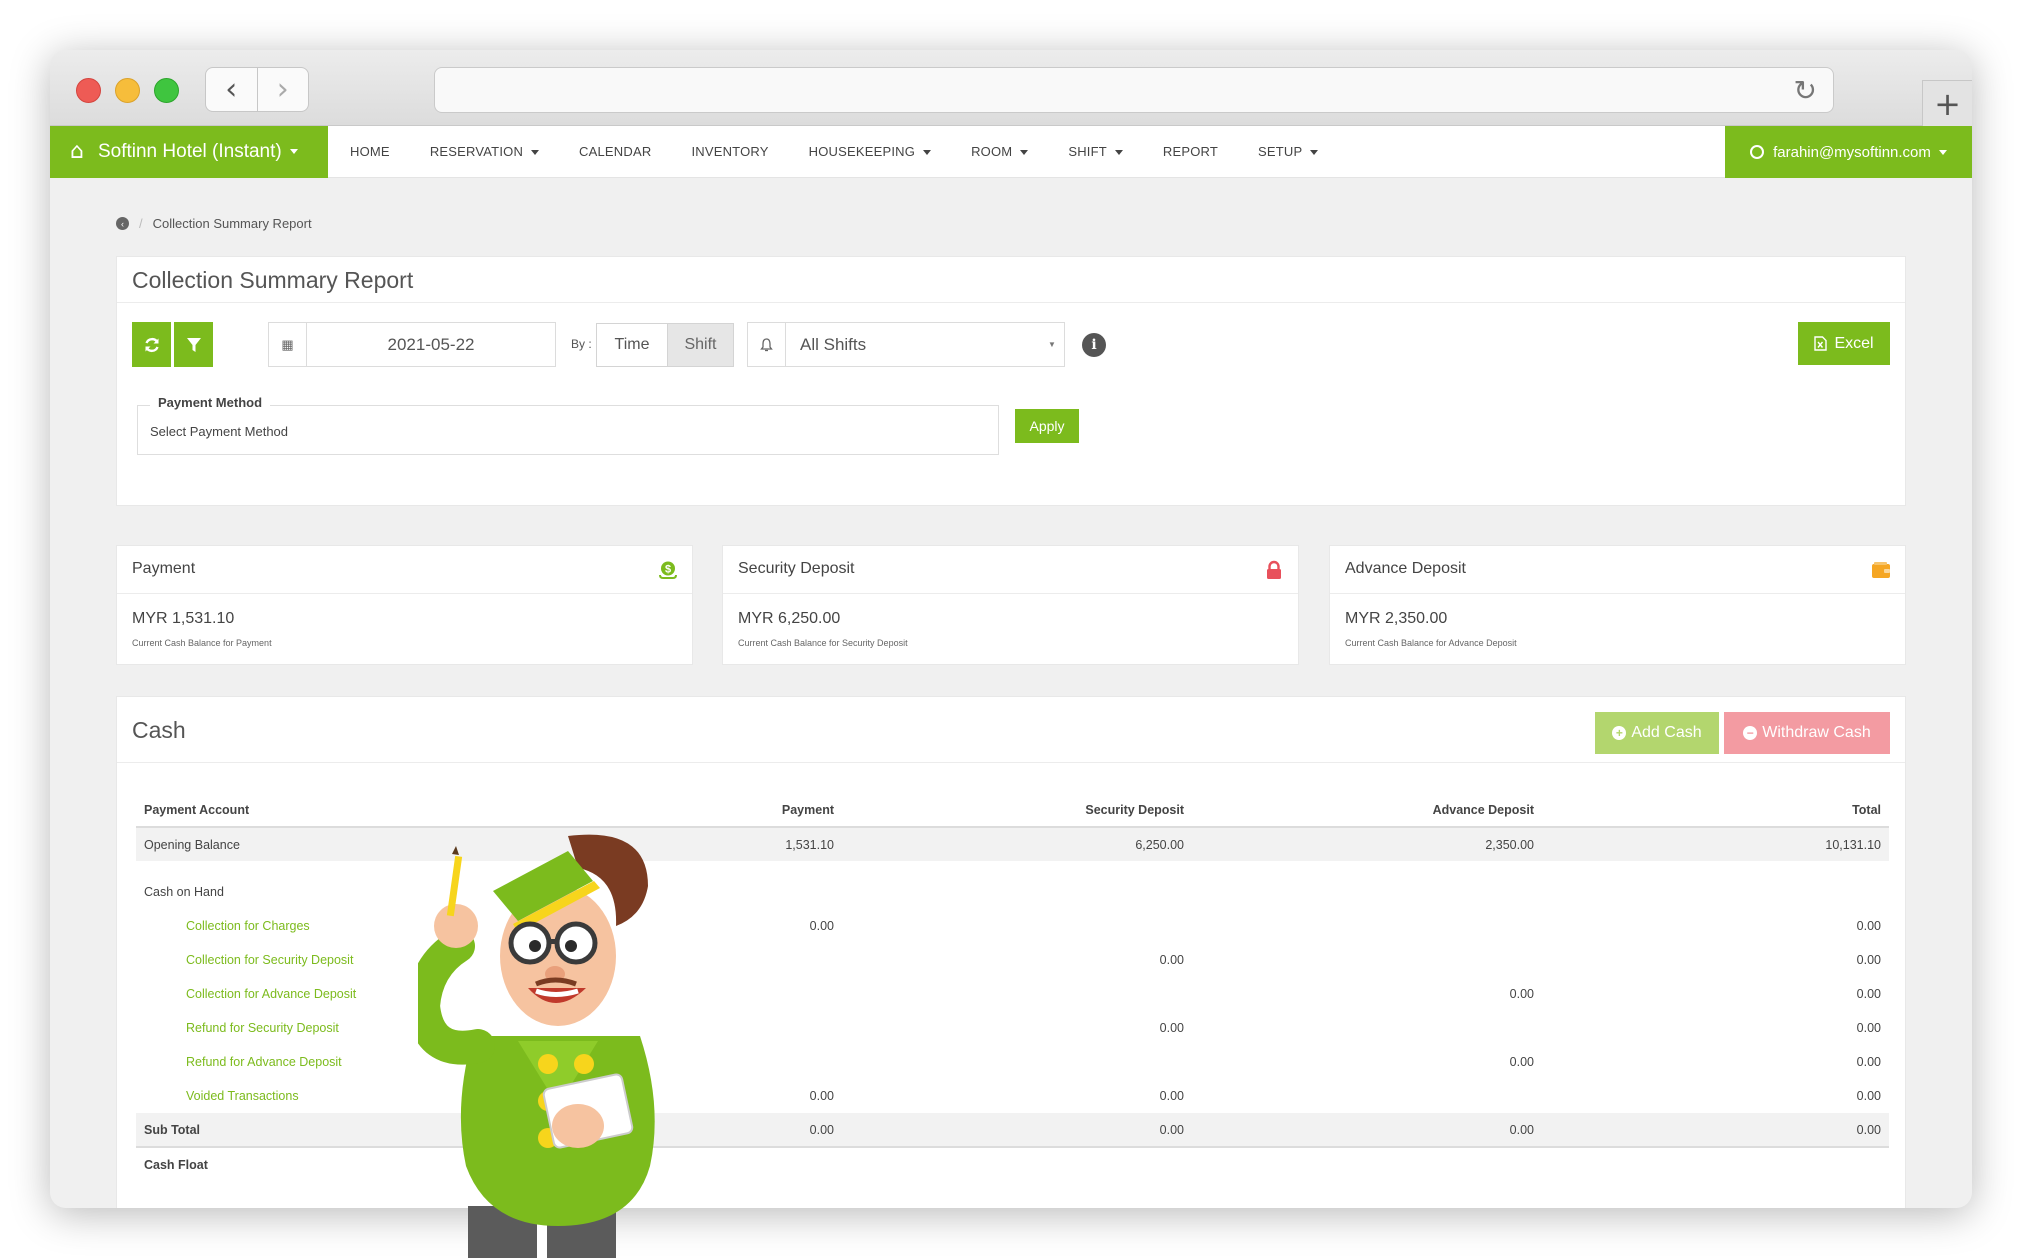 The width and height of the screenshot is (2022, 1258). I want to click on nav-item-room: ROOM, so click(999, 151).